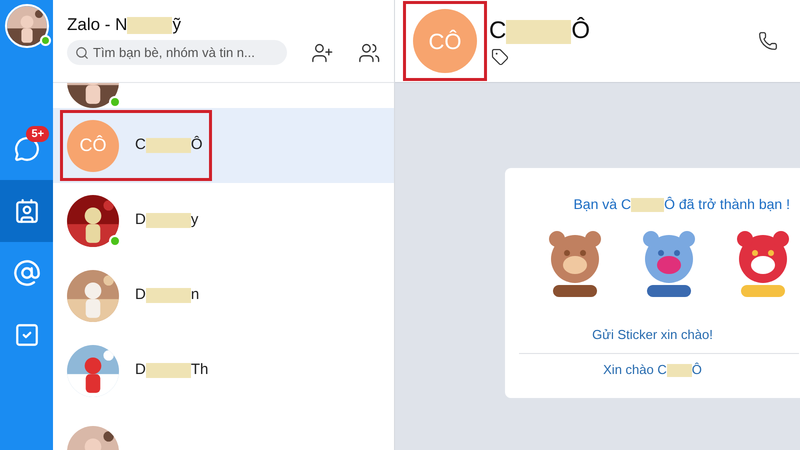 The image size is (800, 450). What do you see at coordinates (580, 30) in the screenshot?
I see `chat-name: Ô` at bounding box center [580, 30].